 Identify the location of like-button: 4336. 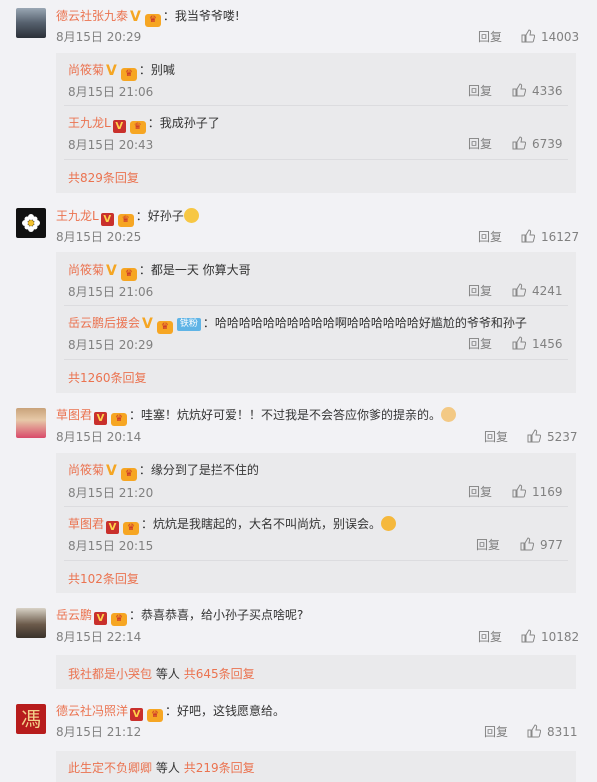
(537, 91).